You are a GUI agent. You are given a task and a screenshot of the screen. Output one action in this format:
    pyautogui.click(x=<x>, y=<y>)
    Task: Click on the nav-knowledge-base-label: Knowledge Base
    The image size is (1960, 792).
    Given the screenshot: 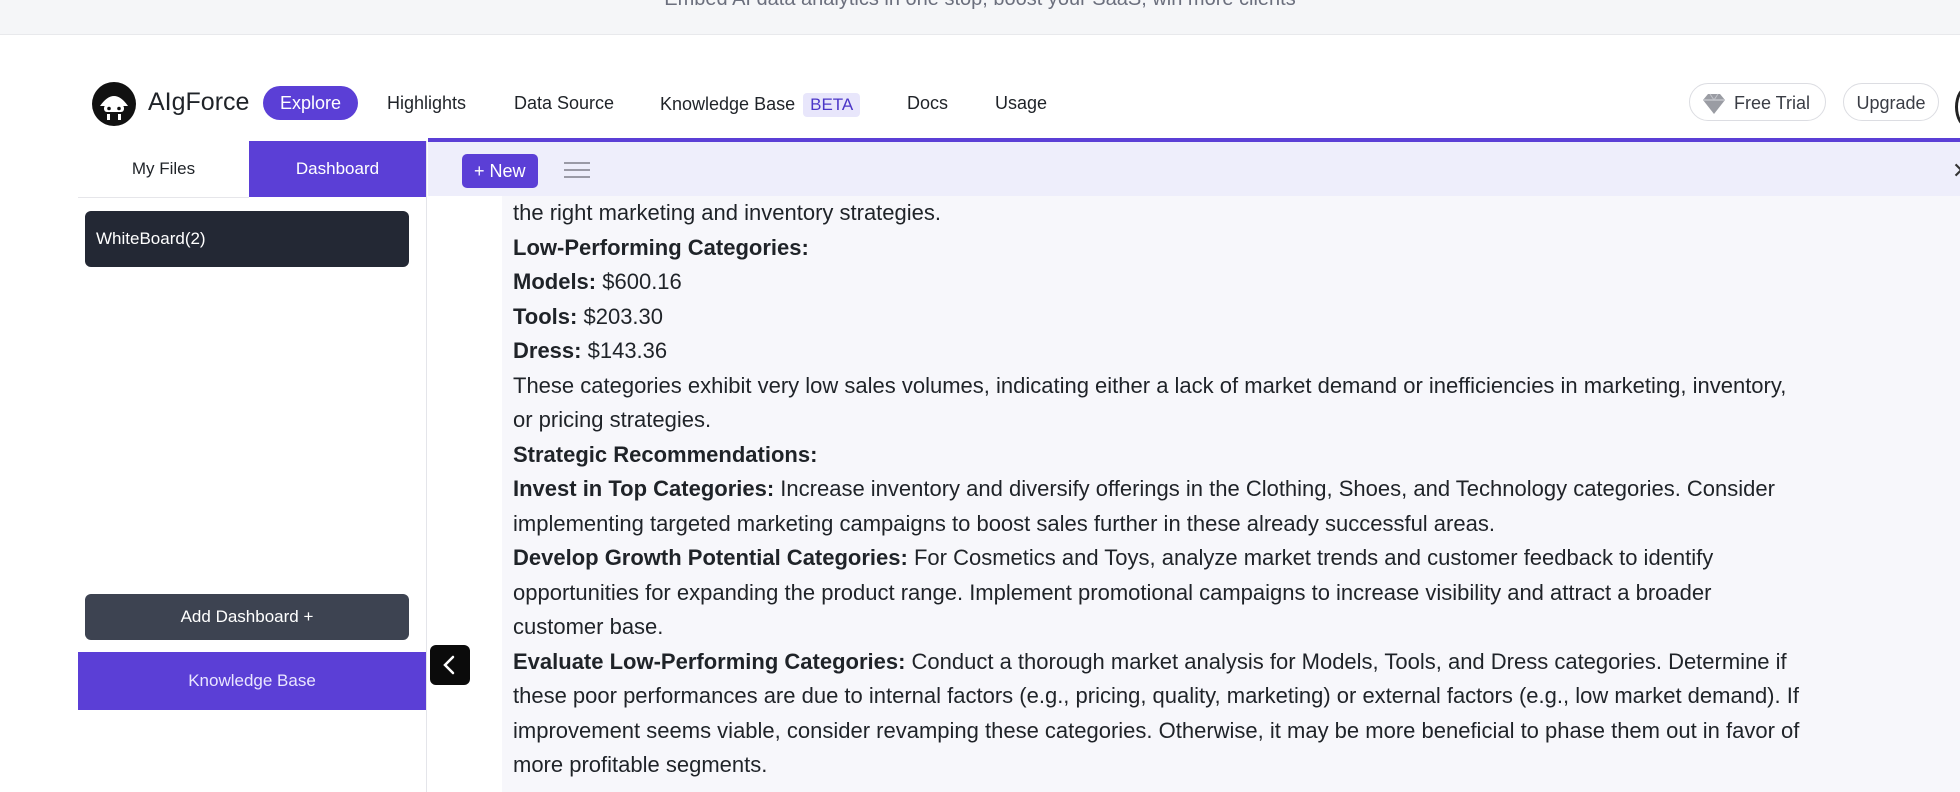 What is the action you would take?
    pyautogui.click(x=728, y=104)
    